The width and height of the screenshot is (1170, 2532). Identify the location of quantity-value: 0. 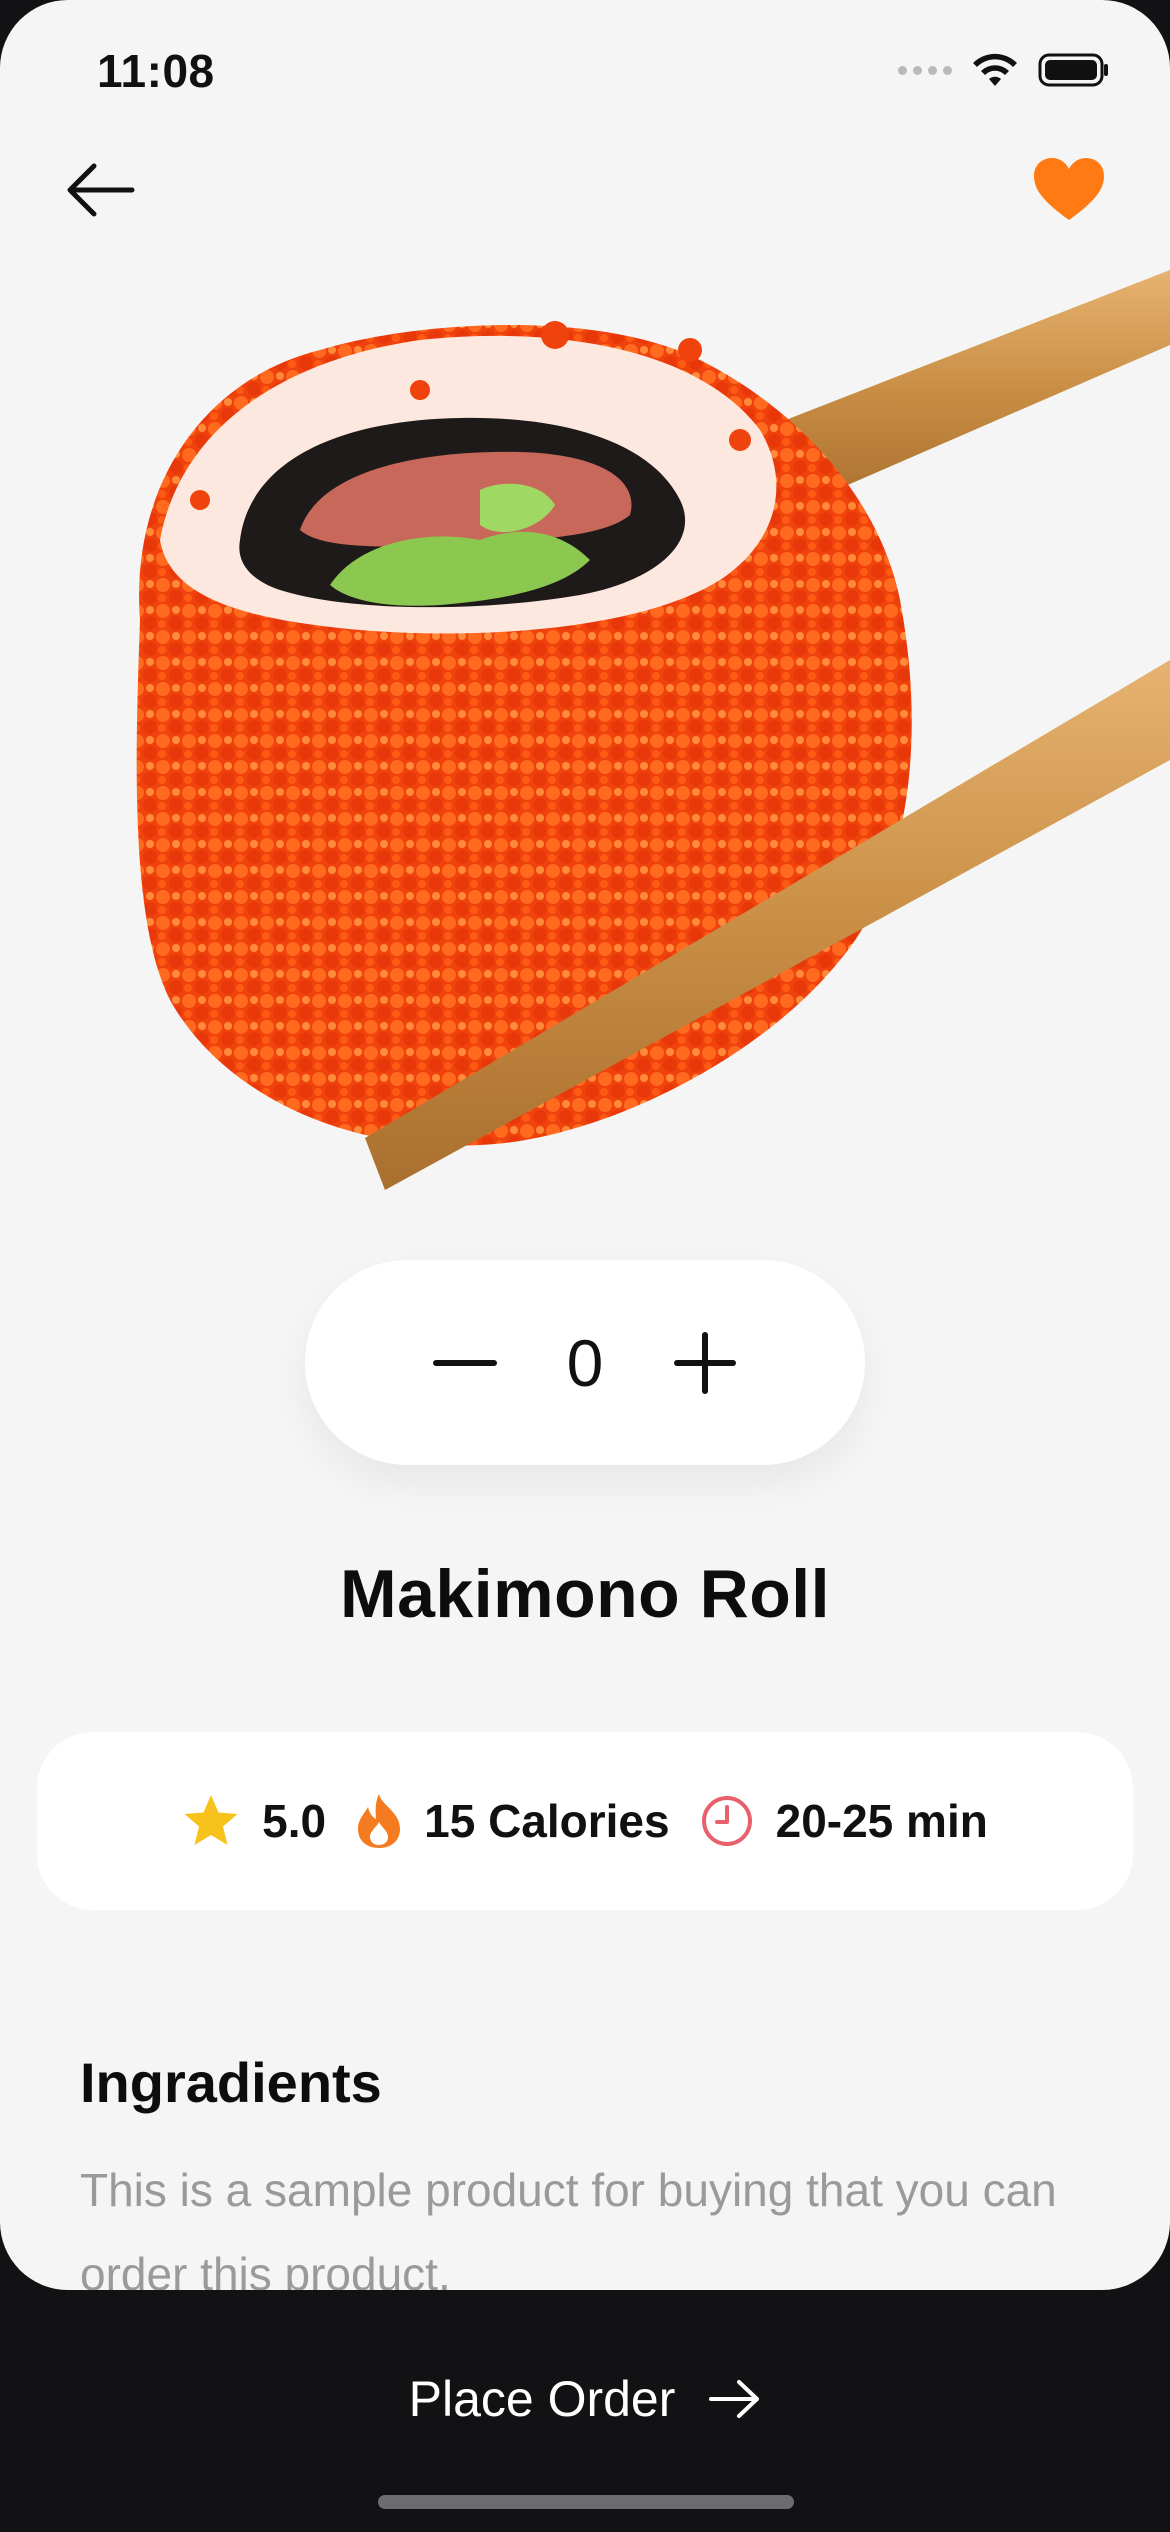
(585, 1362).